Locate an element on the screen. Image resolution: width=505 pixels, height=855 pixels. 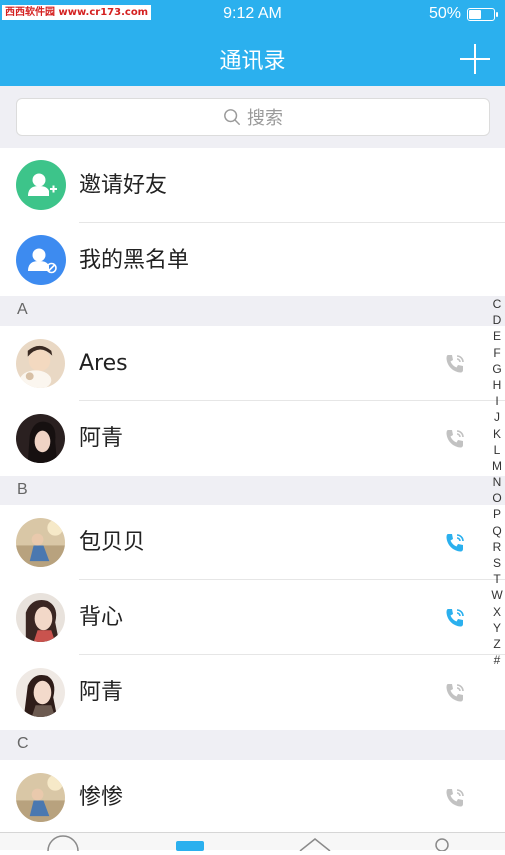
section-header-b: B is located at coordinates (252, 491).